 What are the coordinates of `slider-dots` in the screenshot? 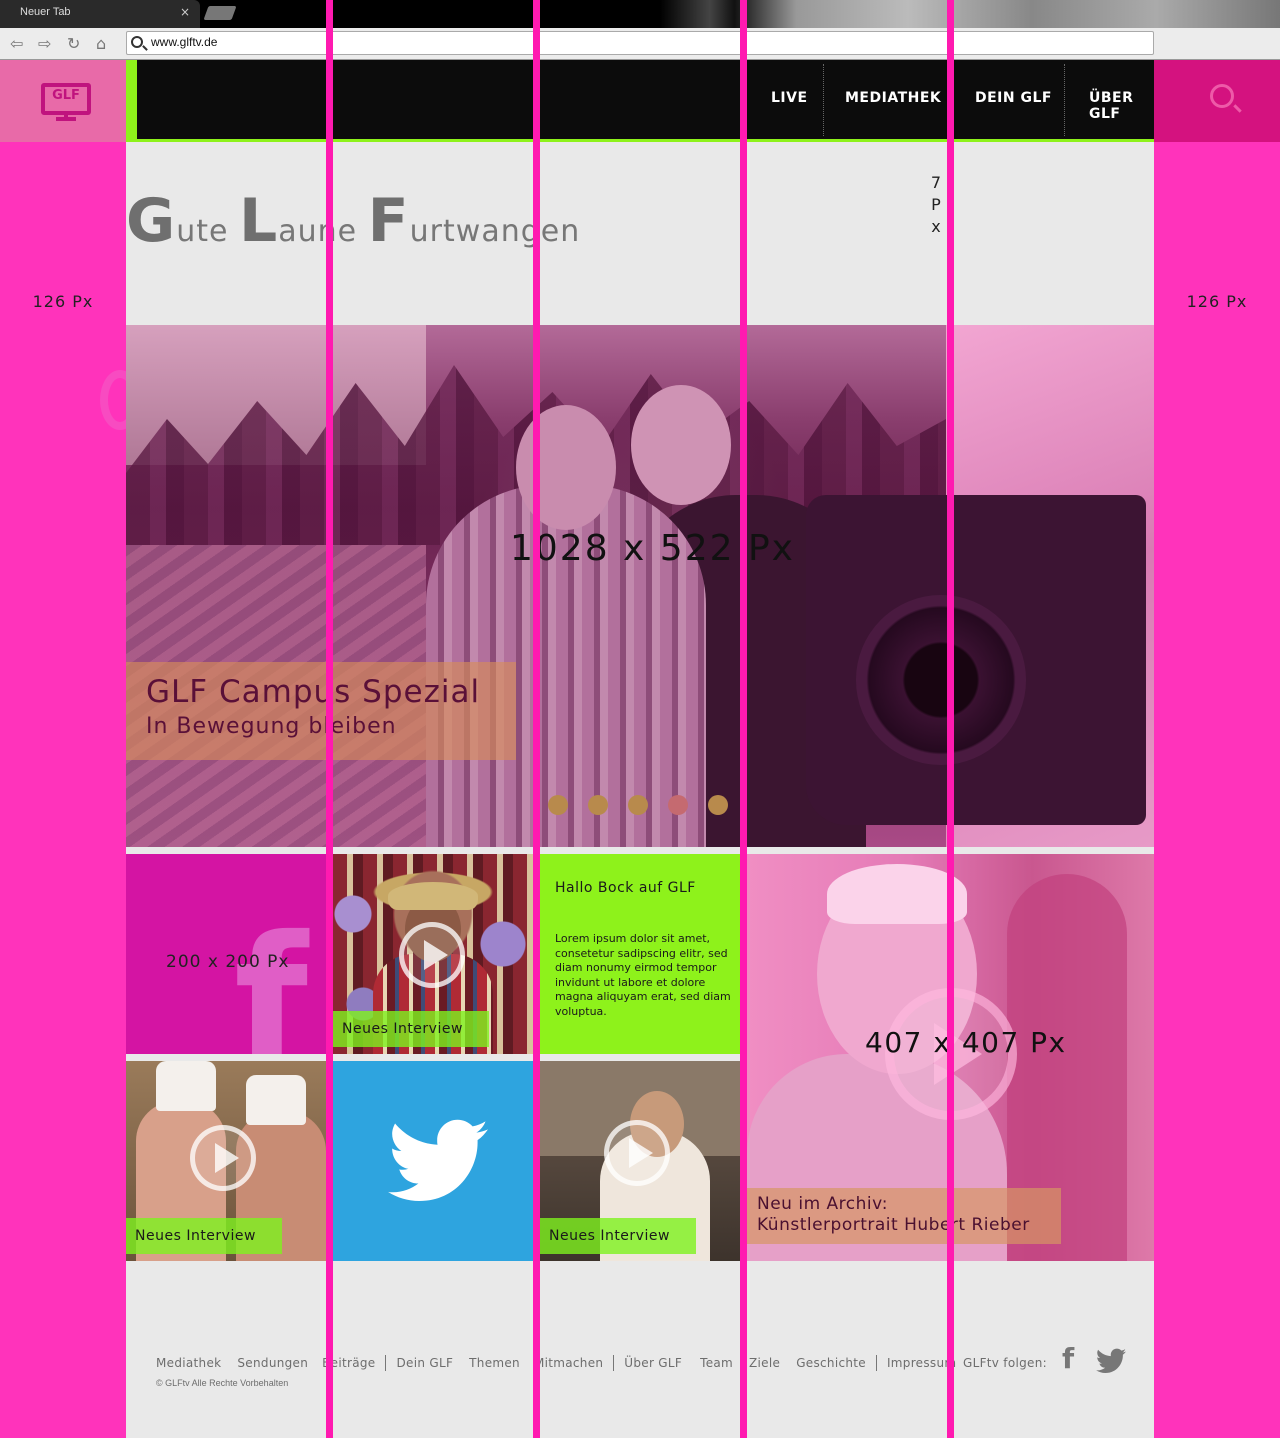 It's located at (638, 806).